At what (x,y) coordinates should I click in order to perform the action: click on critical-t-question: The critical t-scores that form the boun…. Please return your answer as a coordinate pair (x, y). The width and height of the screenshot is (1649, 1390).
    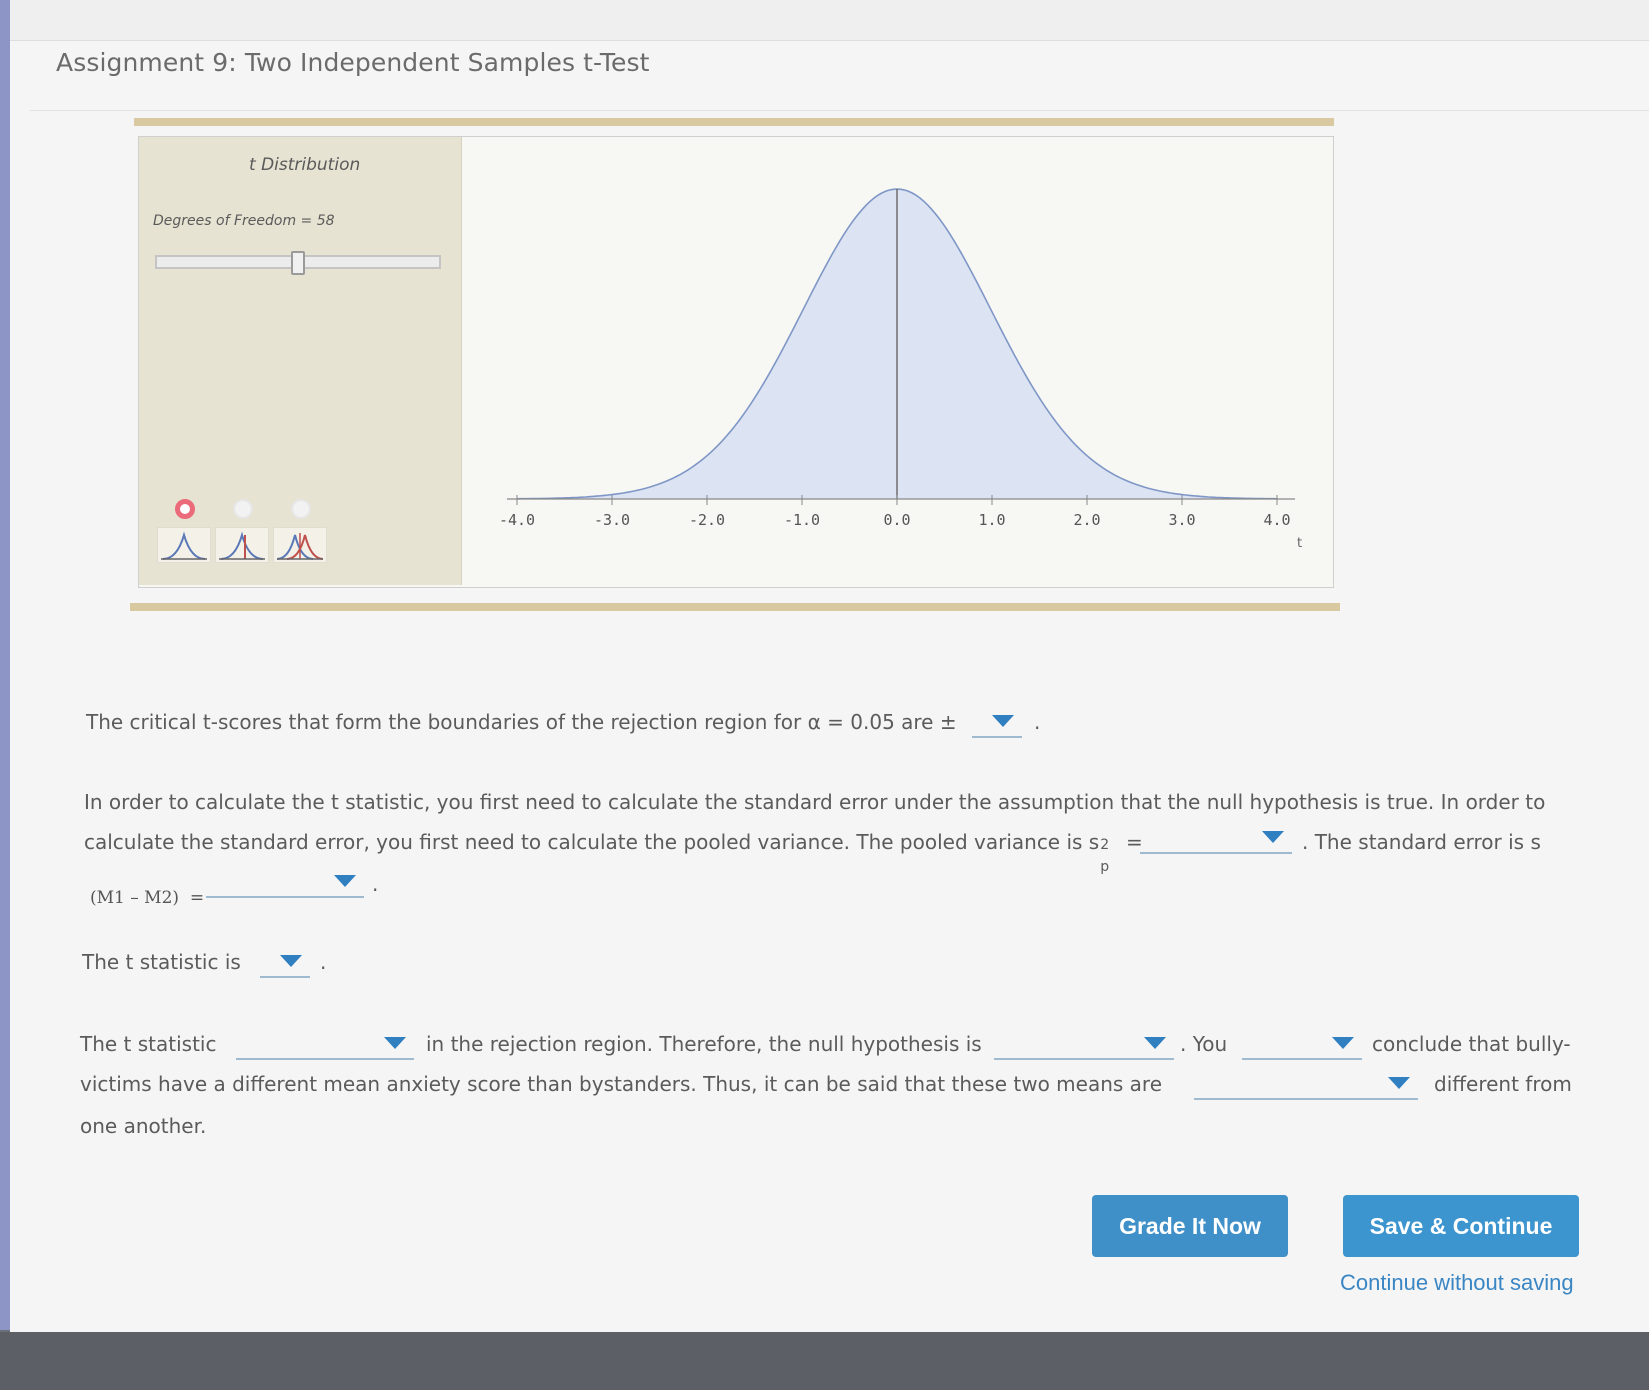
    Looking at the image, I should click on (521, 722).